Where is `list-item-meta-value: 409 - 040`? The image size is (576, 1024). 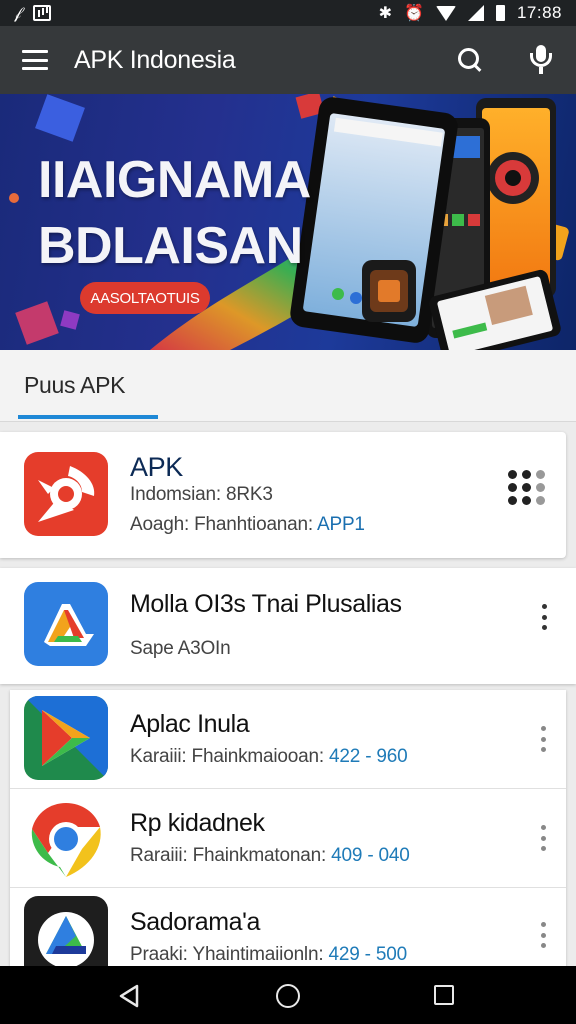 list-item-meta-value: 409 - 040 is located at coordinates (370, 855).